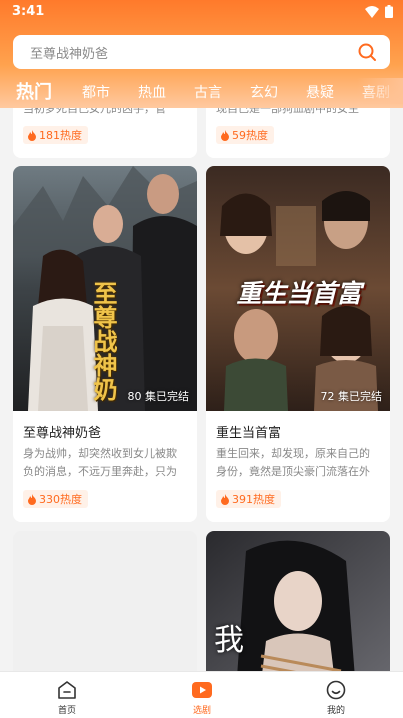  What do you see at coordinates (104, 341) in the screenshot?
I see `poster-title-art: 至尊战神奶爸` at bounding box center [104, 341].